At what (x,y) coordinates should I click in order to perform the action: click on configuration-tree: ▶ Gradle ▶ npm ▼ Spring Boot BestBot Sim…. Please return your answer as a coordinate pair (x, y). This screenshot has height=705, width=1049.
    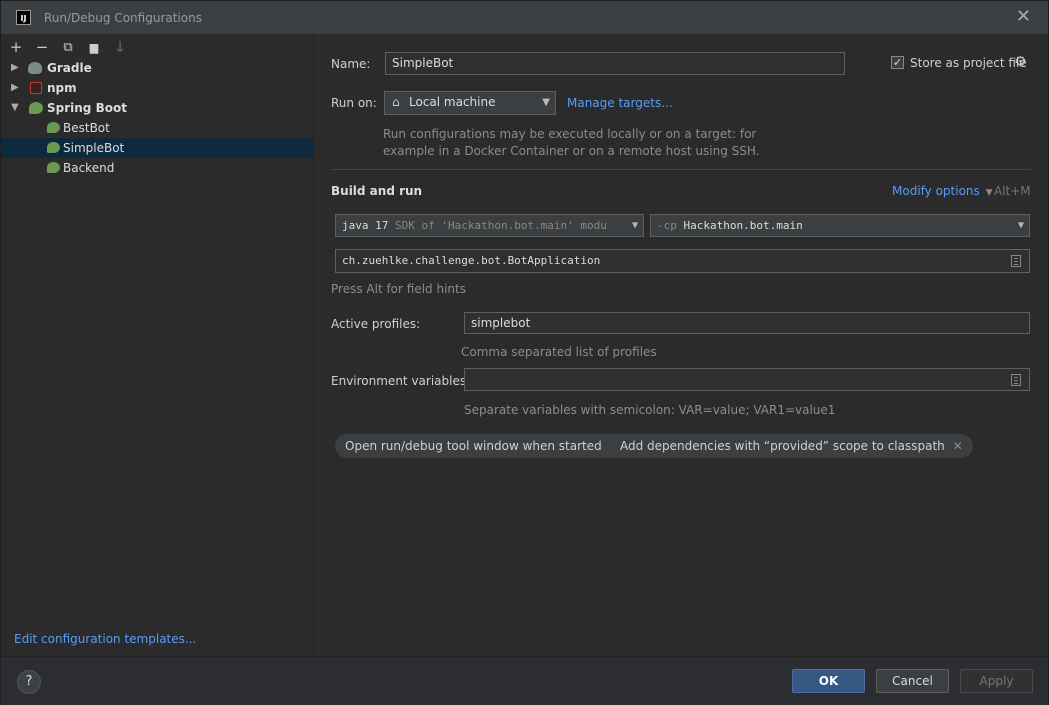
    Looking at the image, I should click on (157, 118).